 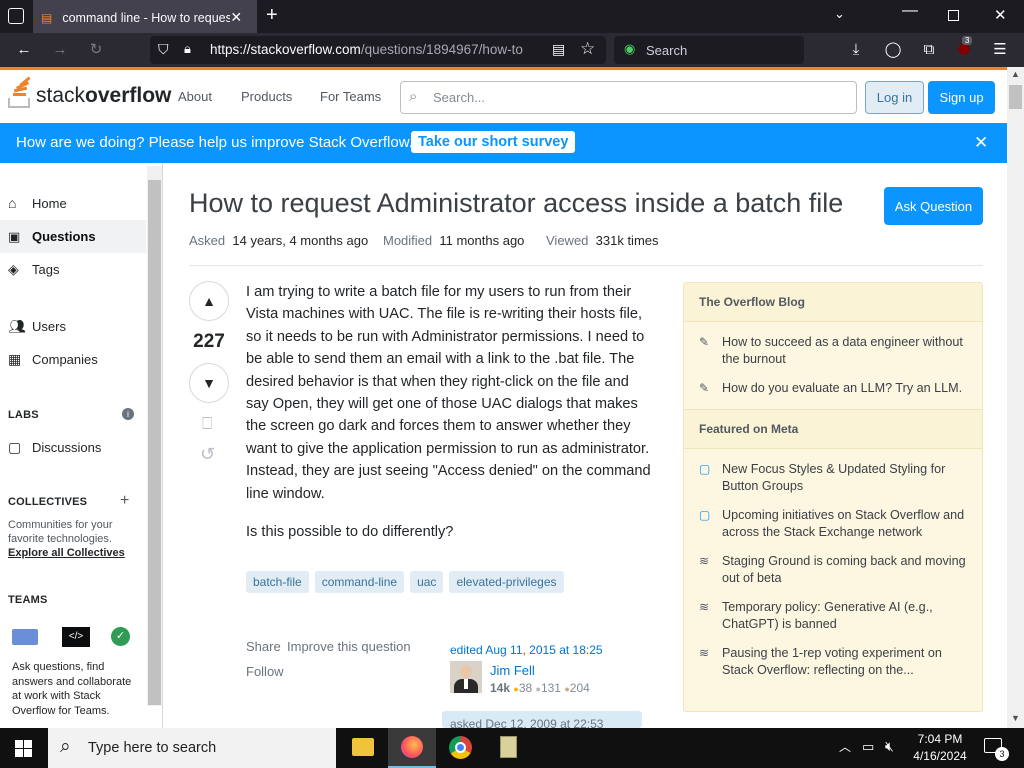 I want to click on explore-collectives-link: Explore all Collectives, so click(x=66, y=553).